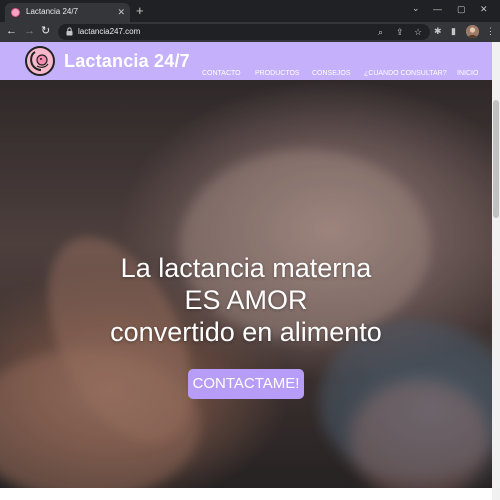  I want to click on profile-avatar, so click(472, 31).